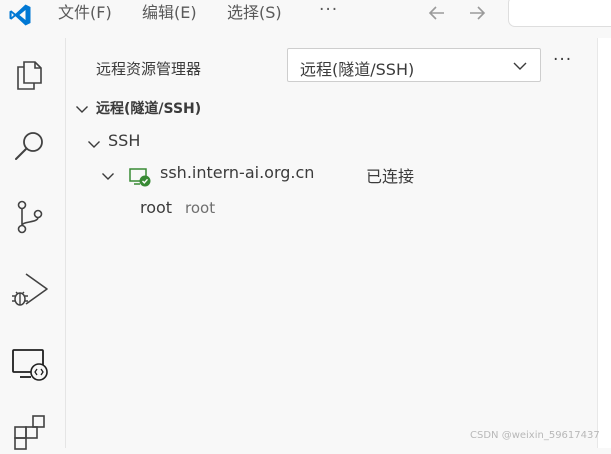  What do you see at coordinates (357, 69) in the screenshot?
I see `remote-type-select-value: 远程(隧道/SSH)` at bounding box center [357, 69].